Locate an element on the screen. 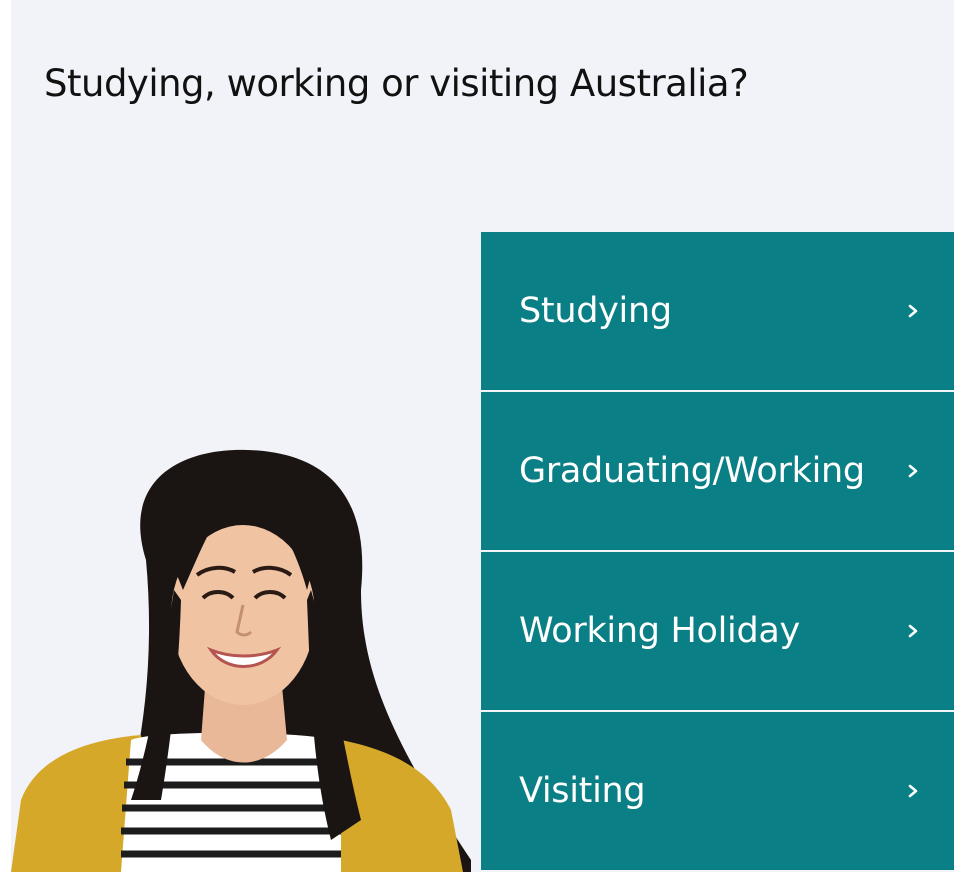  menu-item-graduating-working: Graduating/Working is located at coordinates (717, 471).